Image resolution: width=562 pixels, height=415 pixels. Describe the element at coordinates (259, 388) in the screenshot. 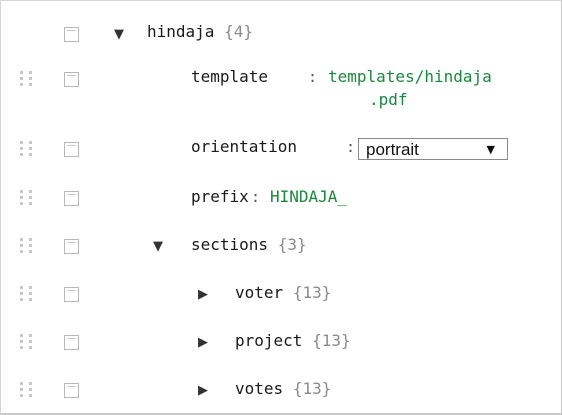

I see `node-key-label: votes` at that location.